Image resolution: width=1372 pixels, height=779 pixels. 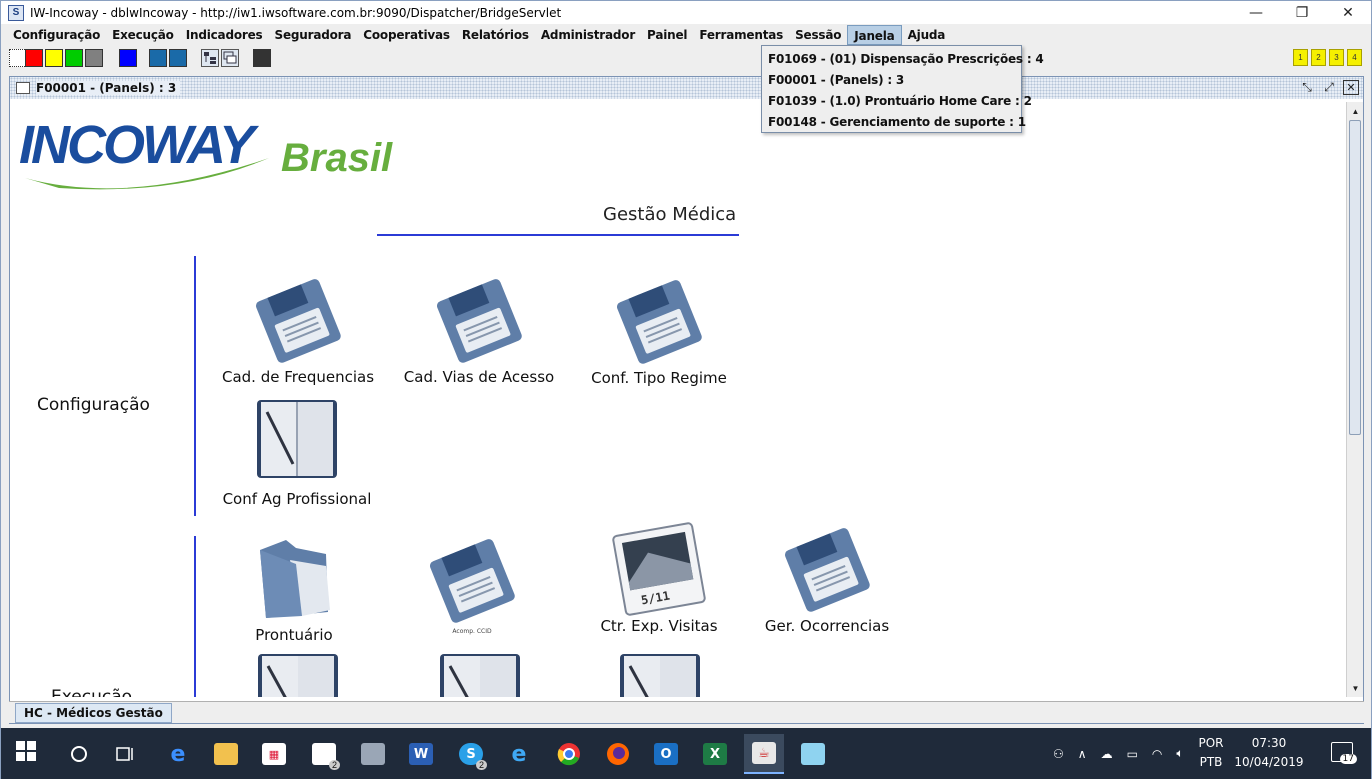 I want to click on green-swatch, so click(x=74, y=58).